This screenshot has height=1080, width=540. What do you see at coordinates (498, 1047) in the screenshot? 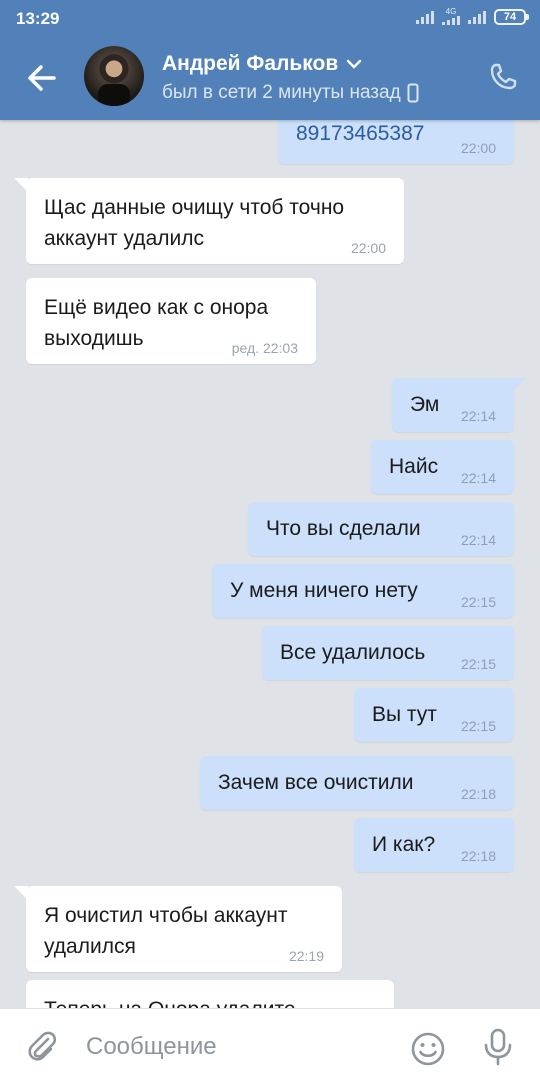
I see `microphone-icon` at bounding box center [498, 1047].